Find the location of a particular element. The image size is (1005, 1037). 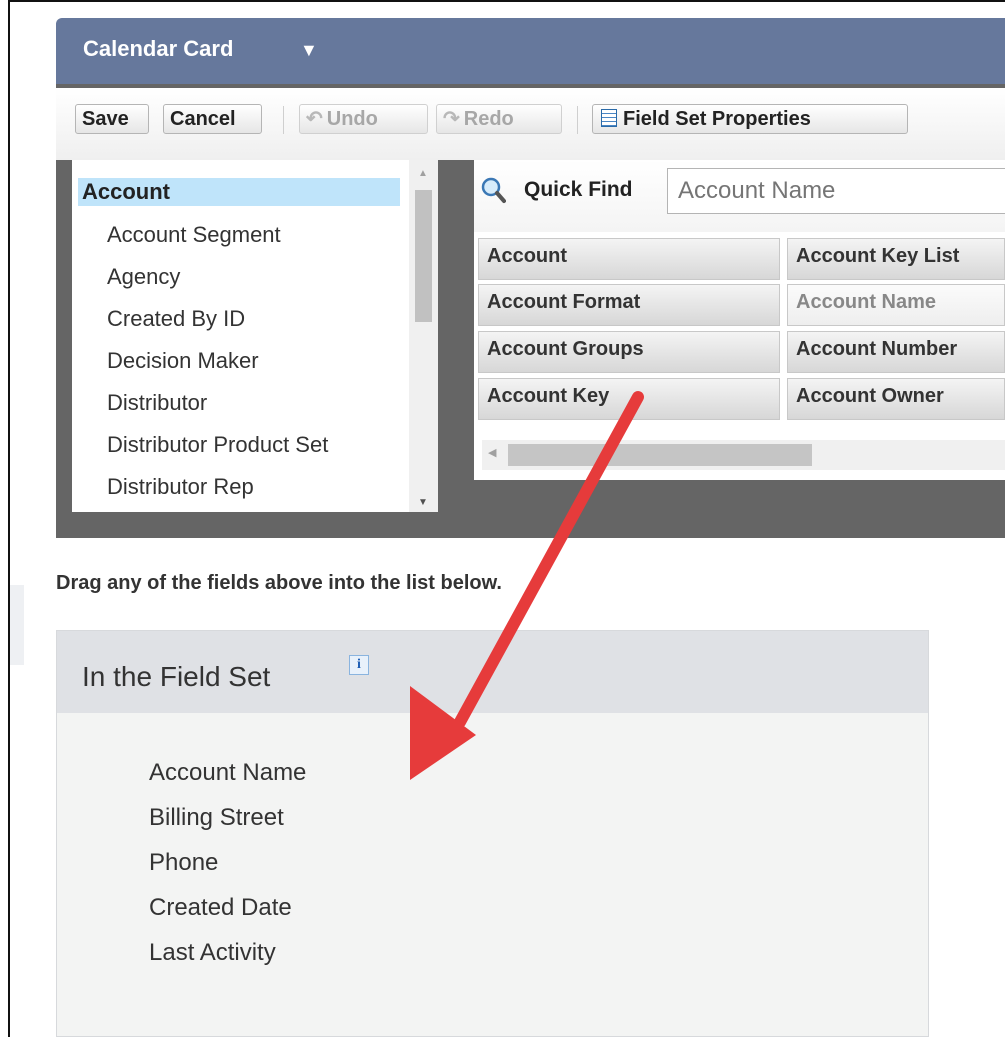

save-button: Save is located at coordinates (112, 119).